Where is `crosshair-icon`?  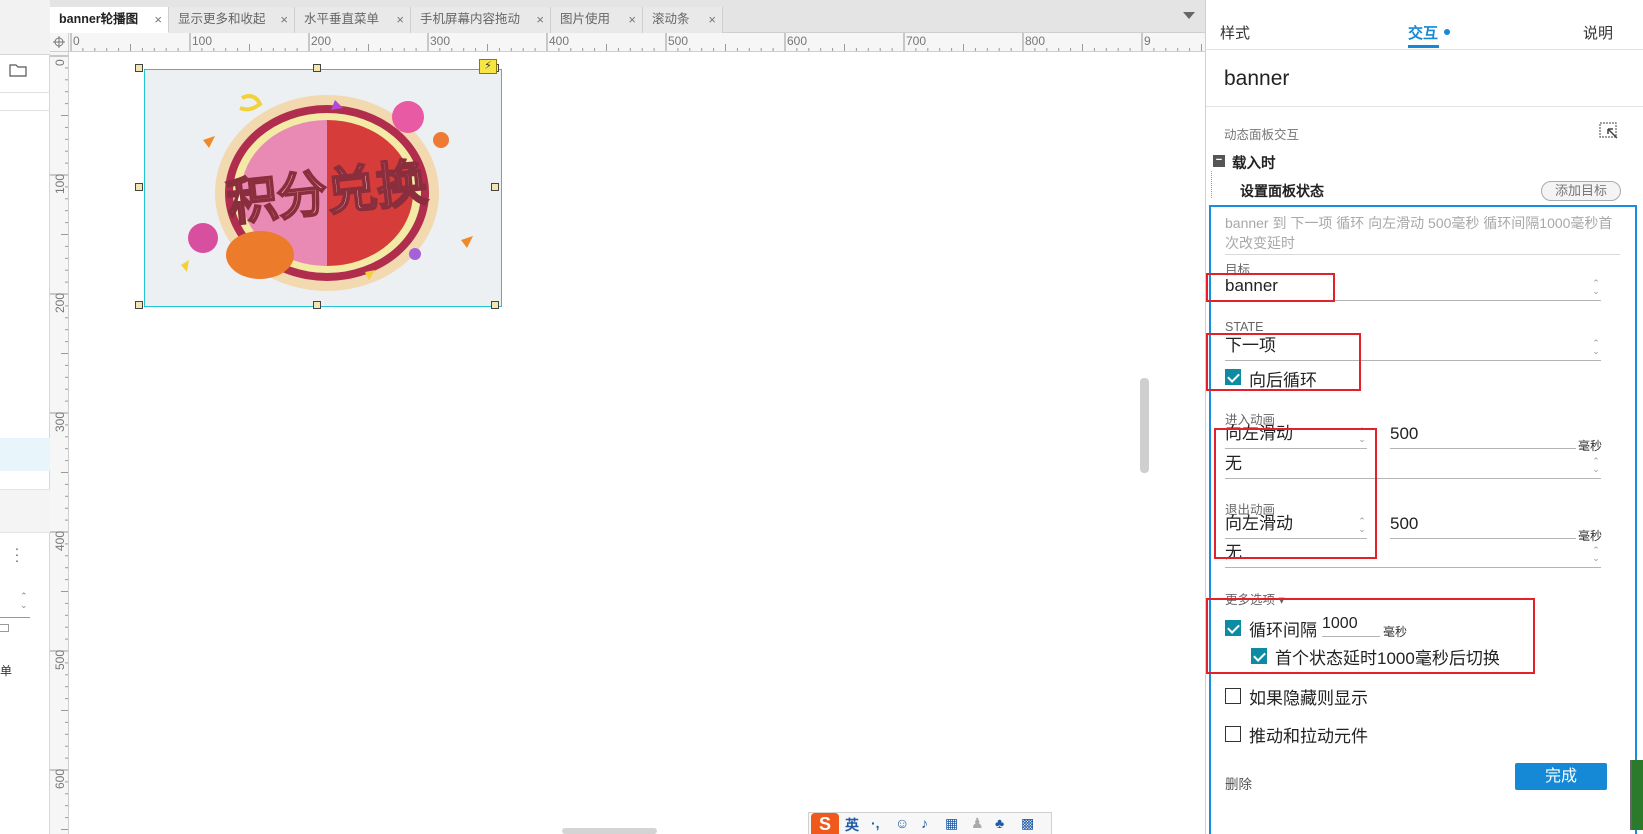
crosshair-icon is located at coordinates (59, 42).